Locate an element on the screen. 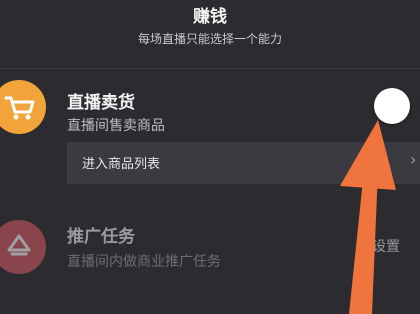 The height and width of the screenshot is (314, 420). enter-product-list-label: 进入商品列表 is located at coordinates (121, 164).